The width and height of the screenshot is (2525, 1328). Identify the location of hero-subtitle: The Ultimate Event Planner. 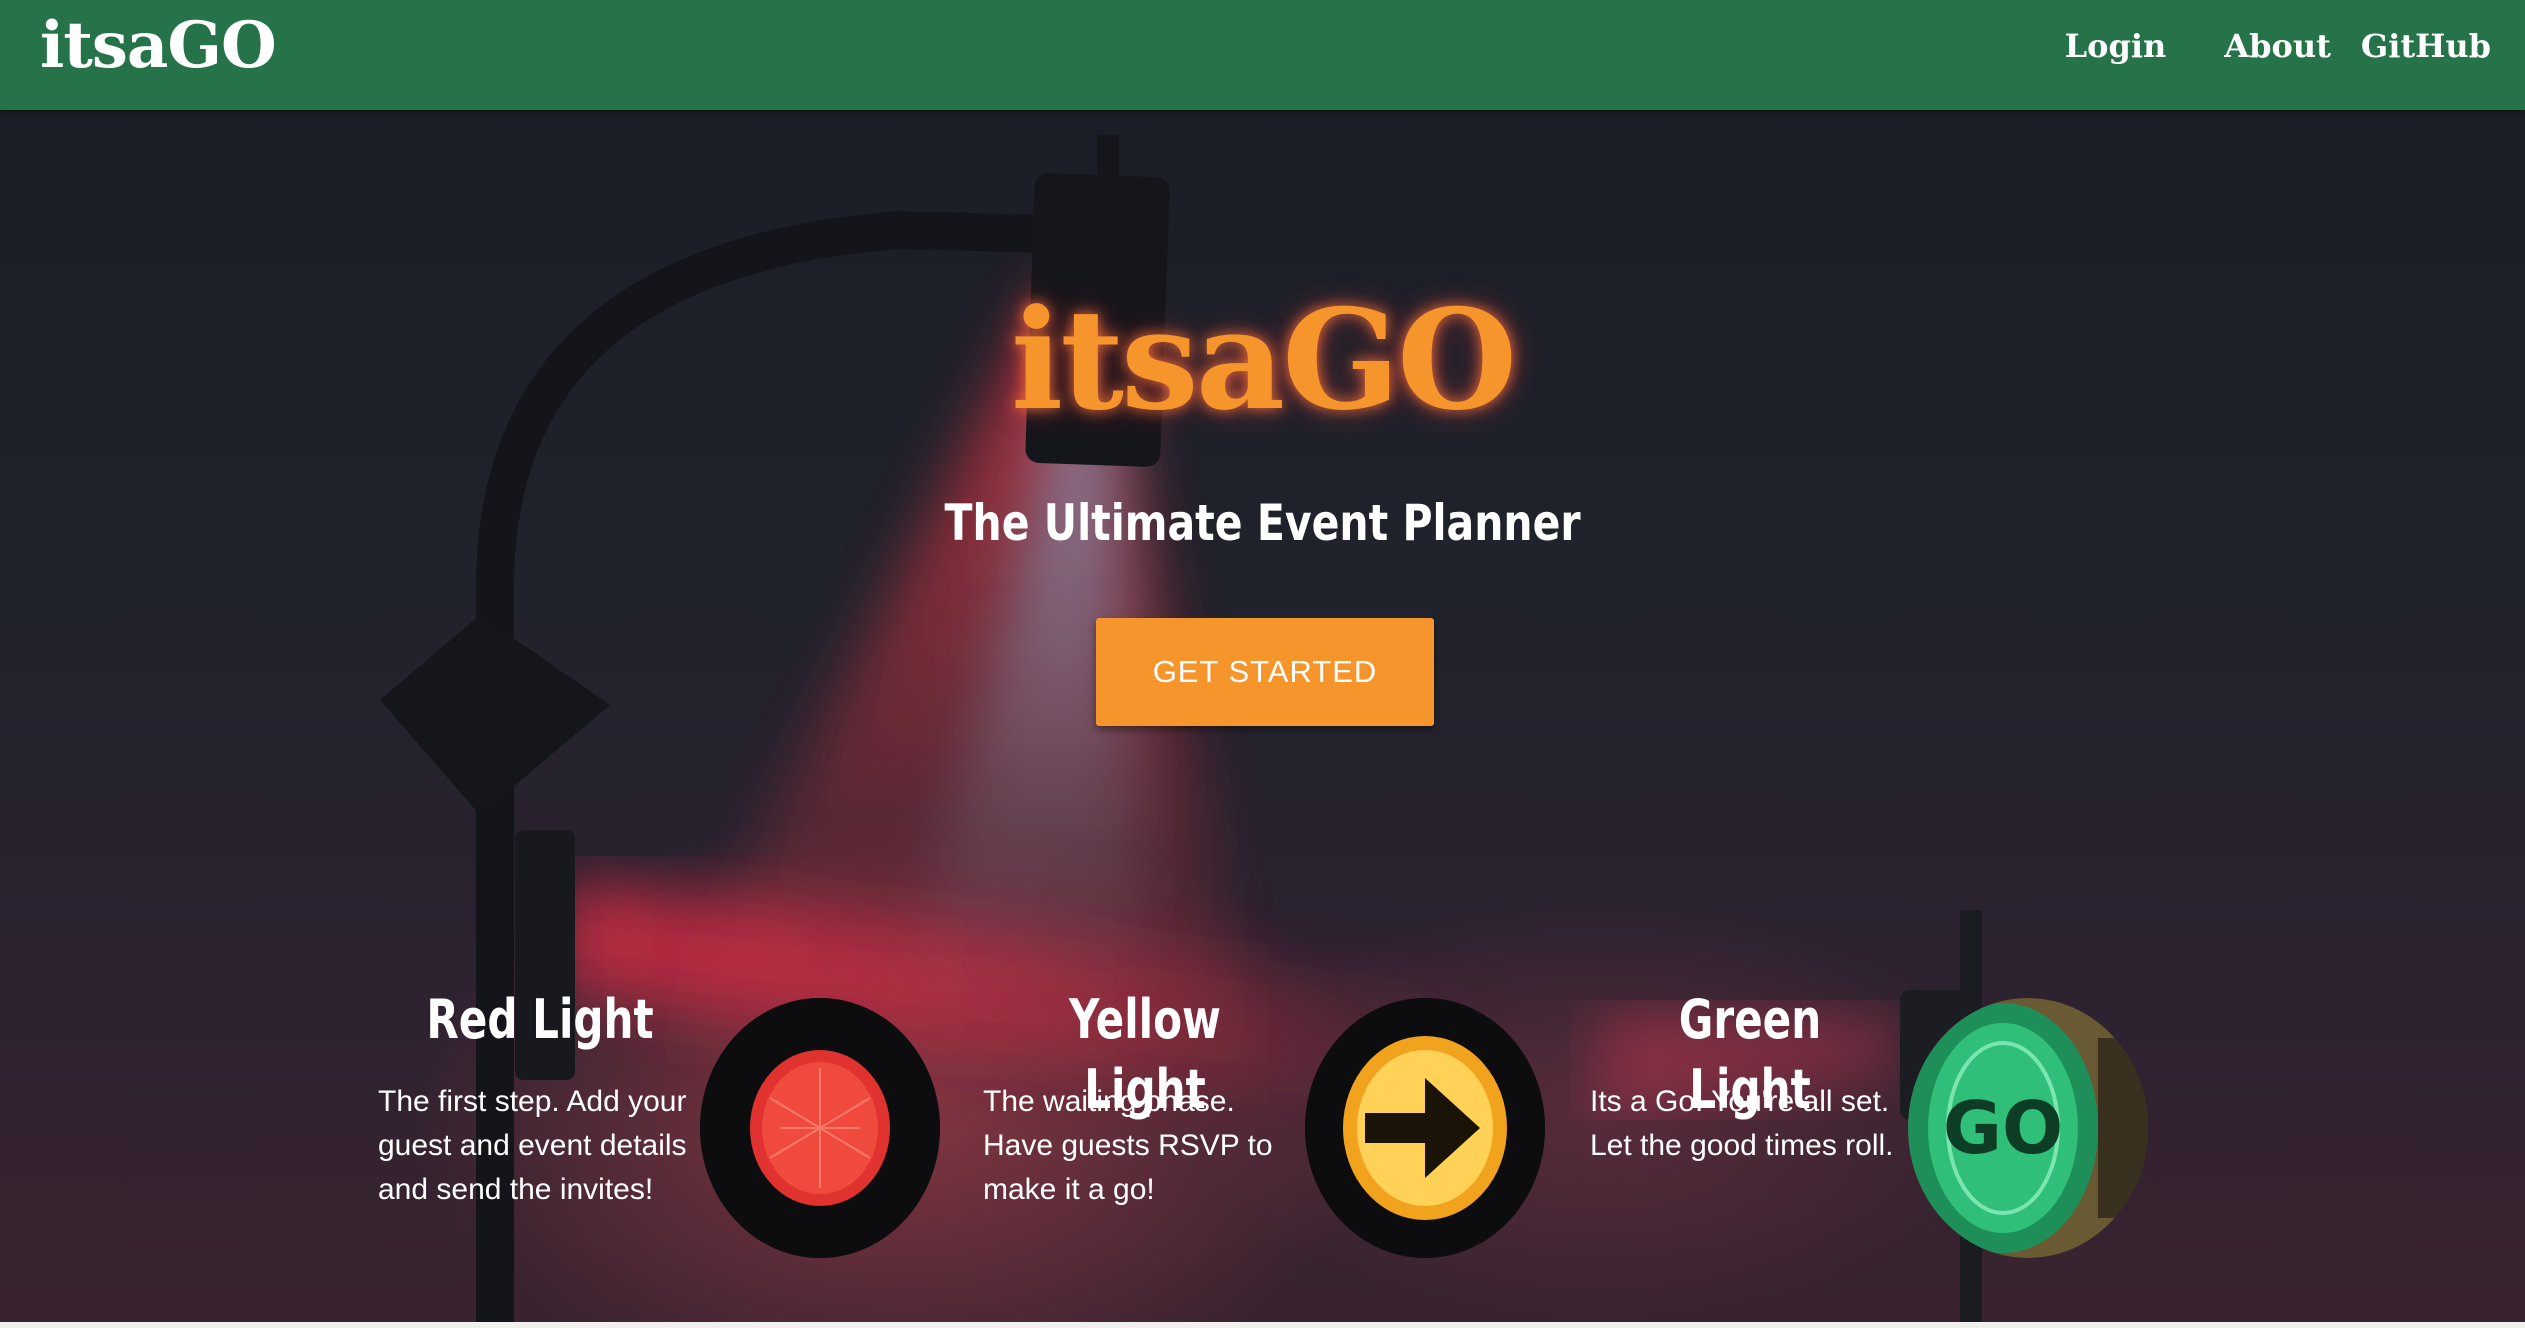
(1262, 523).